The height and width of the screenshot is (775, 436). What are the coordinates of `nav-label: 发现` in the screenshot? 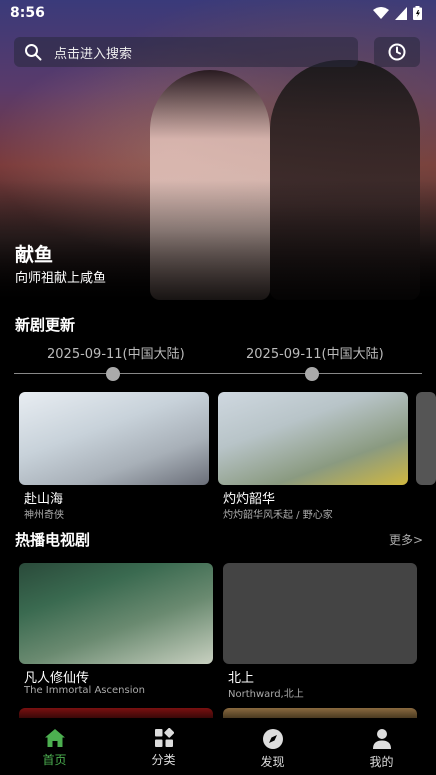 It's located at (272, 762).